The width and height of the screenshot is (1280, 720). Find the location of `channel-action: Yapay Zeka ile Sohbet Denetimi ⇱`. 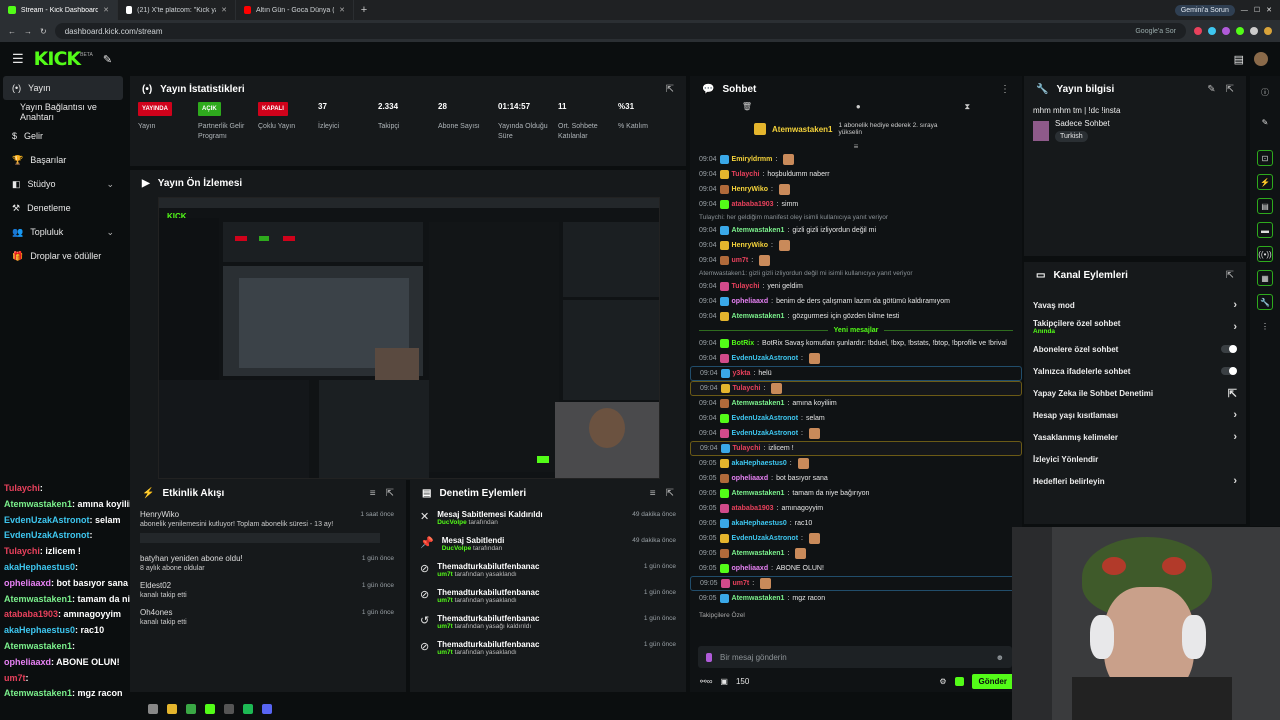

channel-action: Yapay Zeka ile Sohbet Denetimi ⇱ is located at coordinates (1135, 393).